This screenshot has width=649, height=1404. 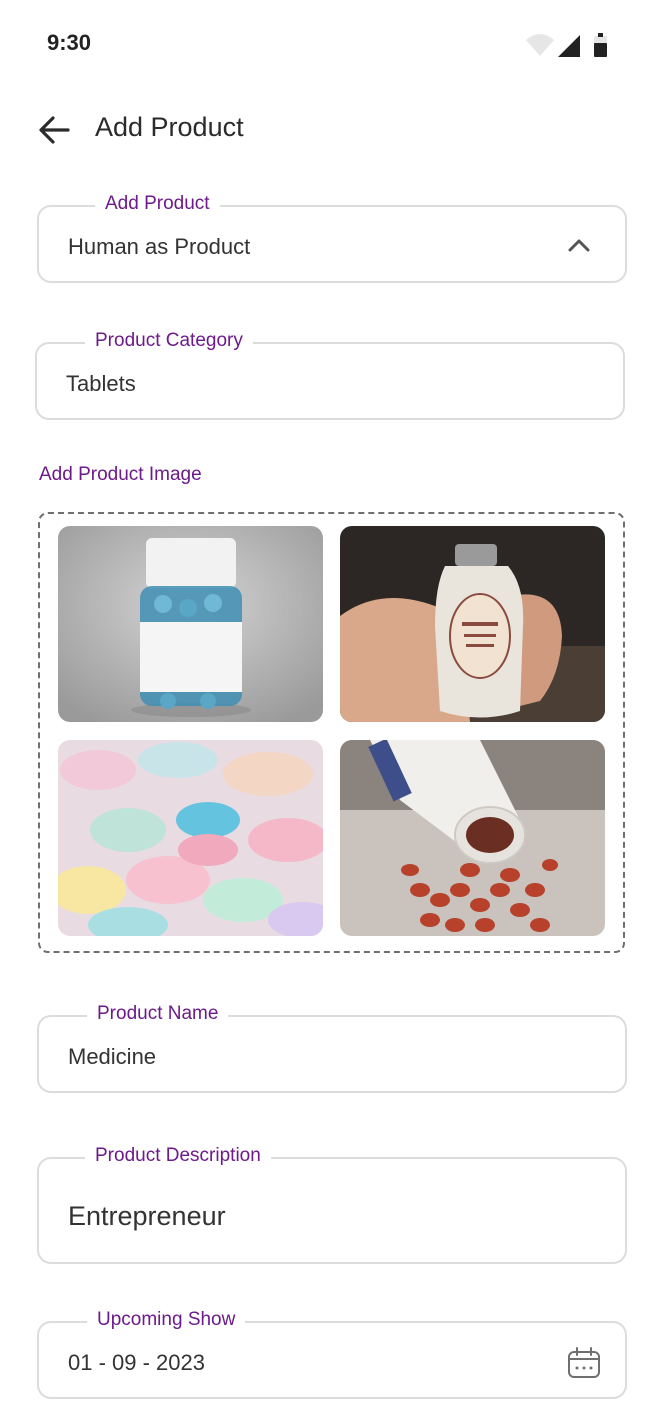 I want to click on upcoming-show-field: Upcoming Show 01 - 09 - 2023, so click(x=332, y=1354).